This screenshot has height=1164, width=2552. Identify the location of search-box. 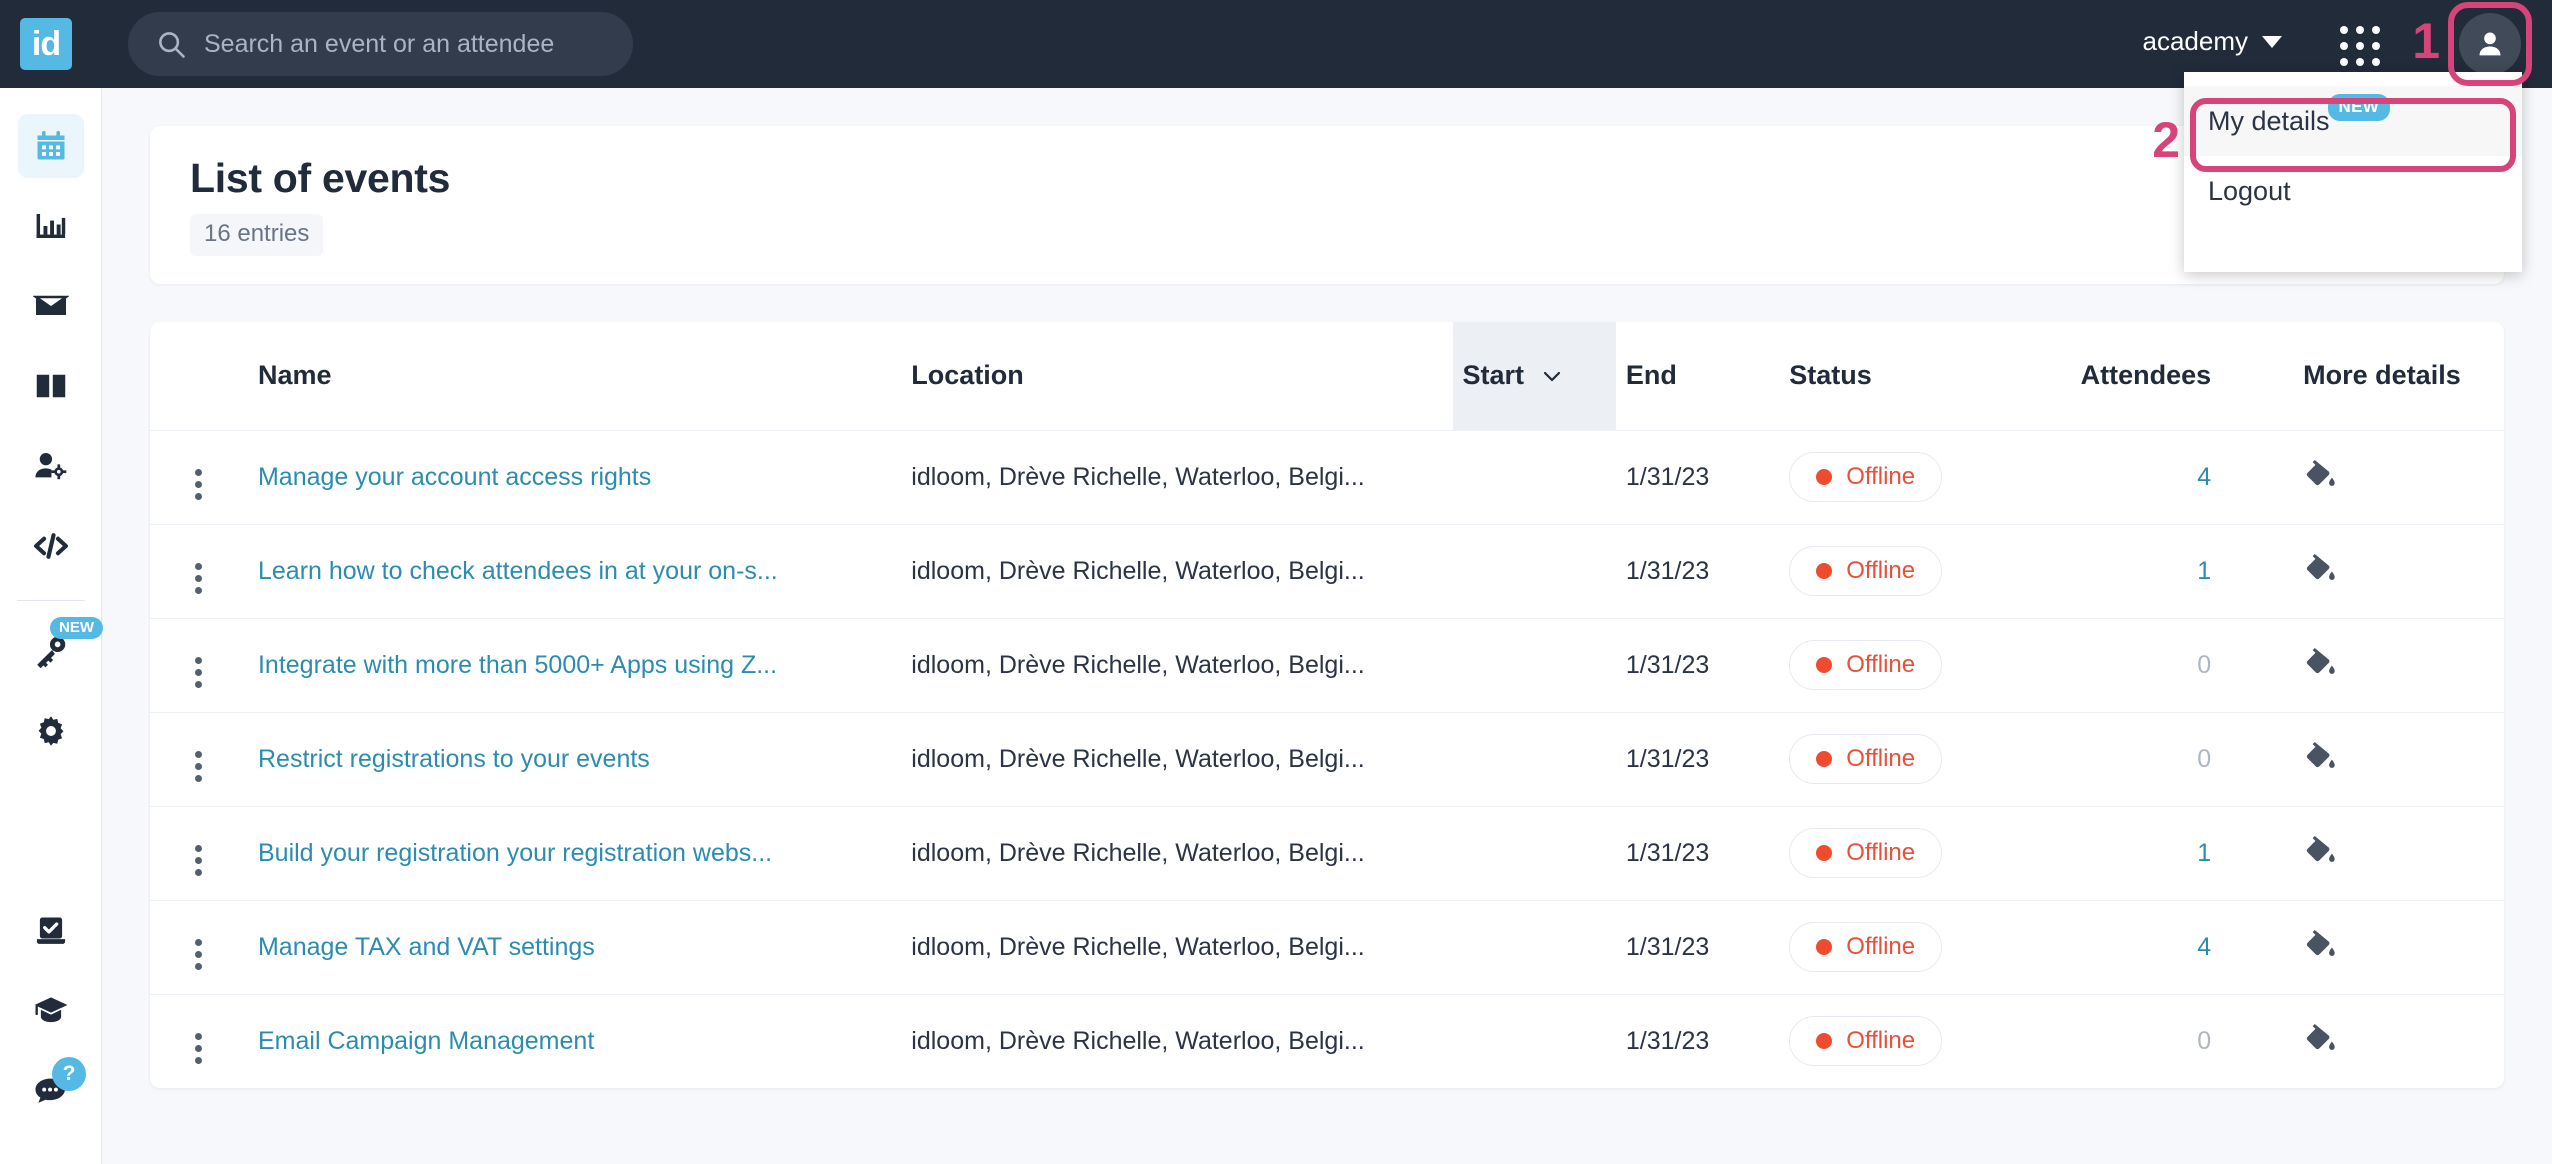
(380, 44).